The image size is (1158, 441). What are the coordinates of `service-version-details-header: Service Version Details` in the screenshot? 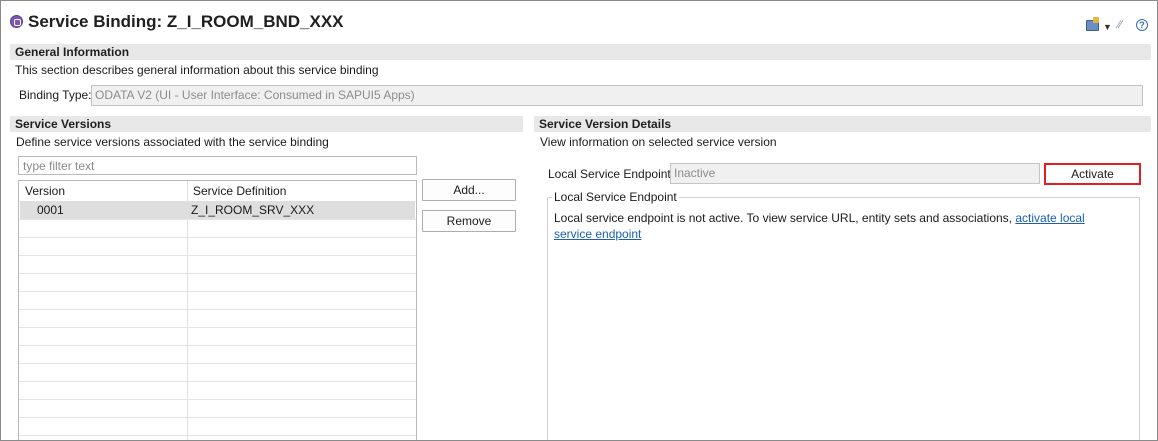 It's located at (842, 124).